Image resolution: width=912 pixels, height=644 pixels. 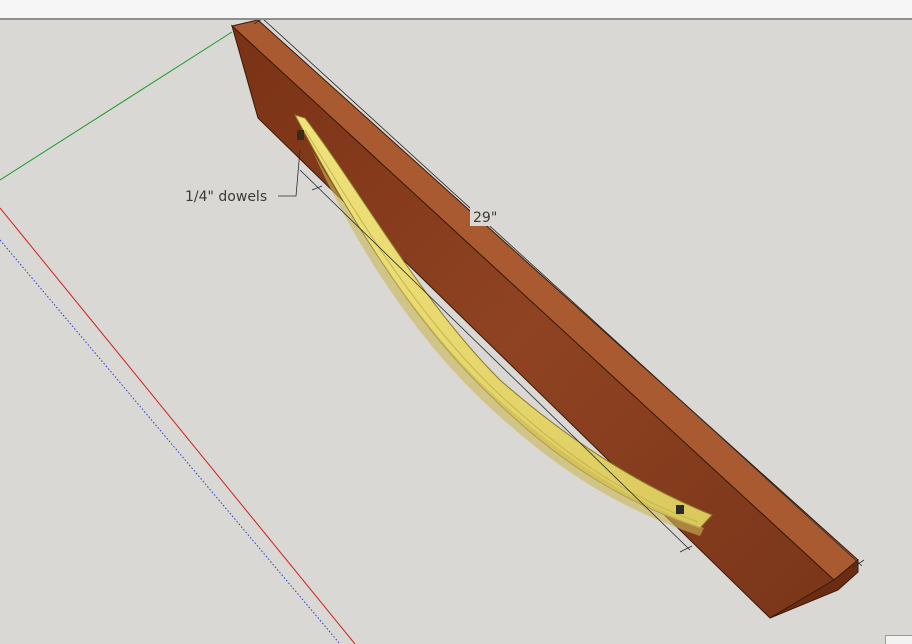 What do you see at coordinates (289, 173) in the screenshot?
I see `dowels-leader-line` at bounding box center [289, 173].